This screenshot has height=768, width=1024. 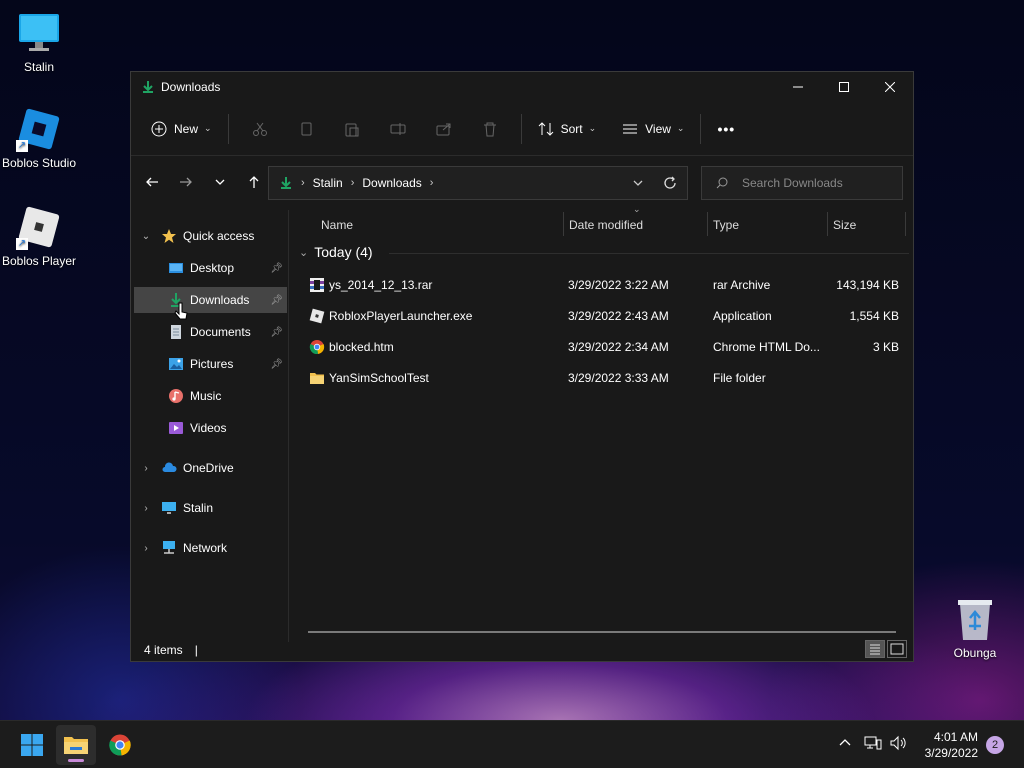 I want to click on column-header-type: Type, so click(x=768, y=225).